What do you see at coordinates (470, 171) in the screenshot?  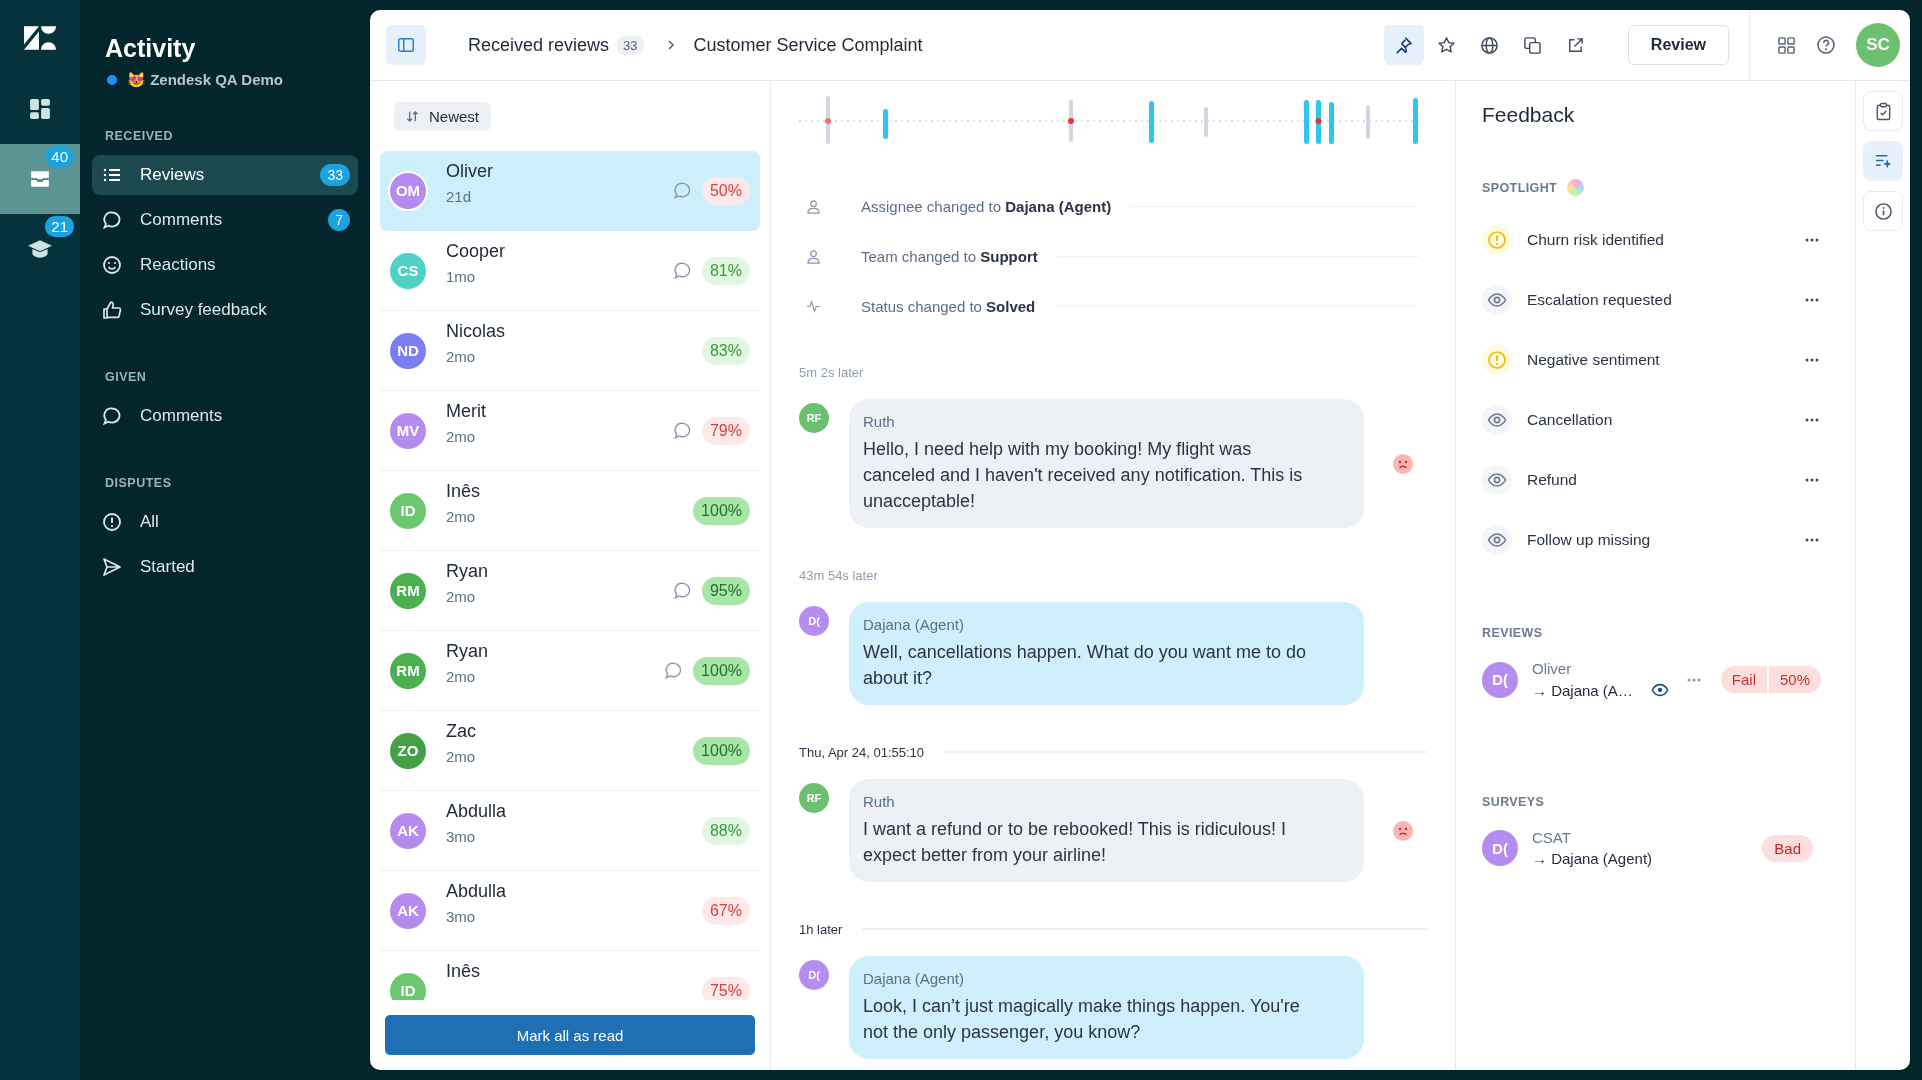 I see `reviewer-name: Oliver` at bounding box center [470, 171].